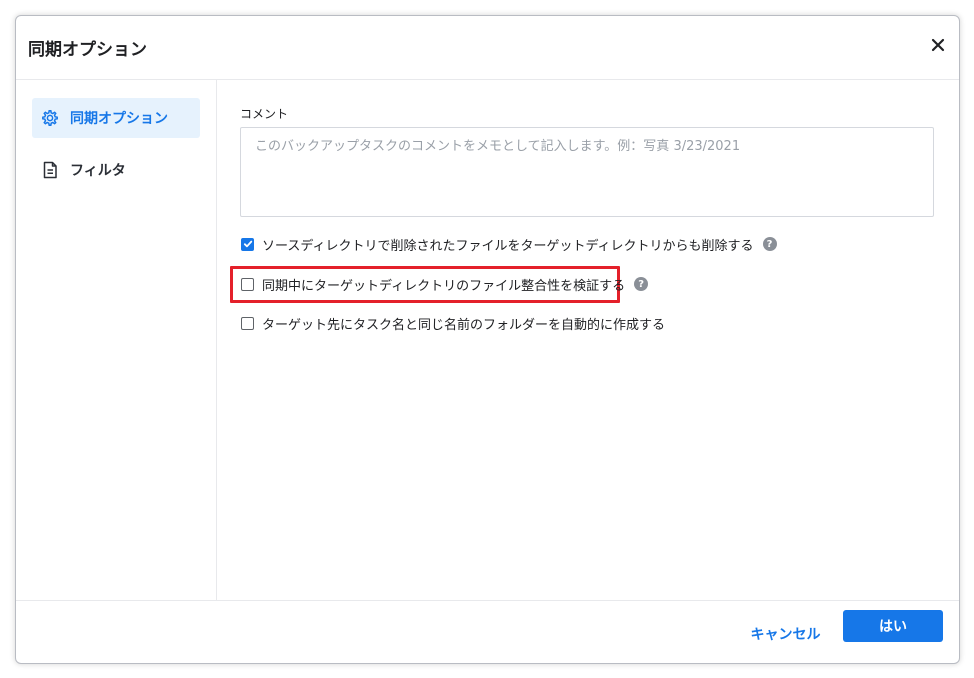  I want to click on sidebar-item-label: 同期オプション, so click(119, 119).